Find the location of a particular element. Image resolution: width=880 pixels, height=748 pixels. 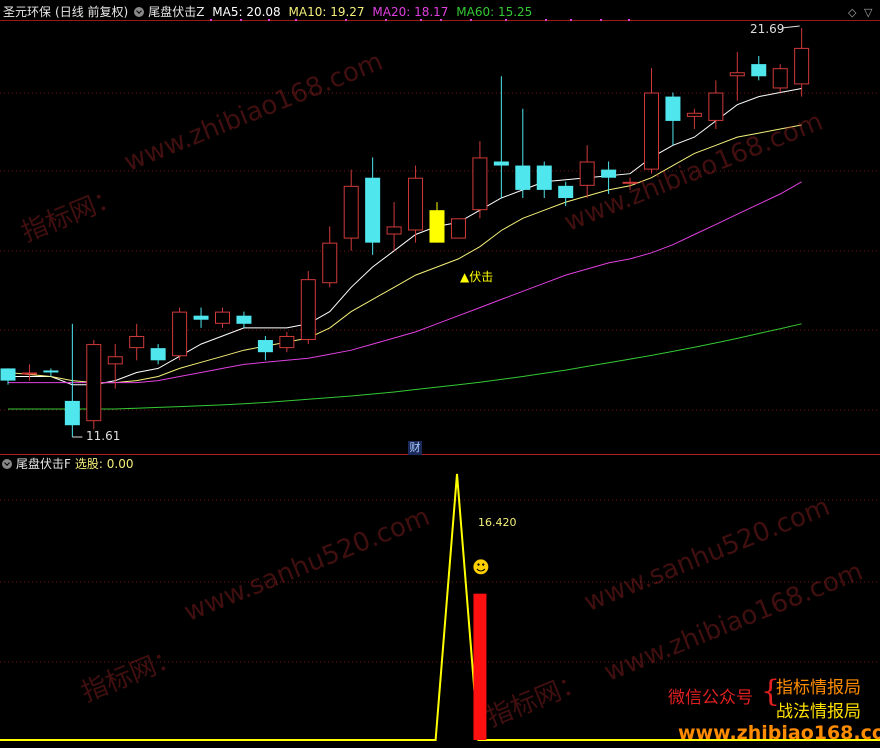

ma10-label: MA10: 19.27 is located at coordinates (326, 12).